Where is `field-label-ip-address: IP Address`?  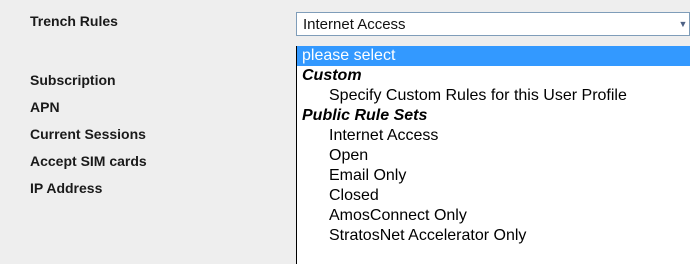
field-label-ip-address: IP Address is located at coordinates (66, 188).